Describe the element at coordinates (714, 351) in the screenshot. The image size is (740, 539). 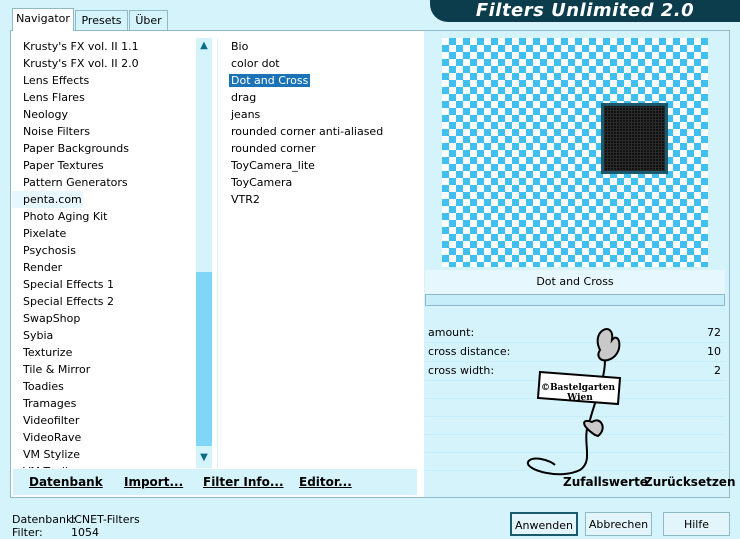
I see `parameter-value: 10` at that location.